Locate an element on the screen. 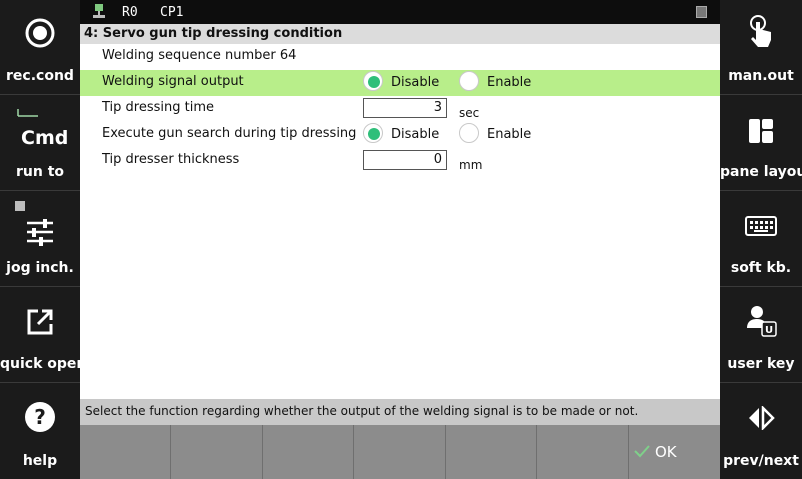 The width and height of the screenshot is (802, 479). gun-search-enable-label: Enable is located at coordinates (509, 134).